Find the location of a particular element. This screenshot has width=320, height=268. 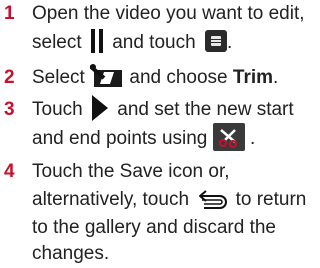

step-text: Touch the Save icon or, is located at coordinates (131, 171).